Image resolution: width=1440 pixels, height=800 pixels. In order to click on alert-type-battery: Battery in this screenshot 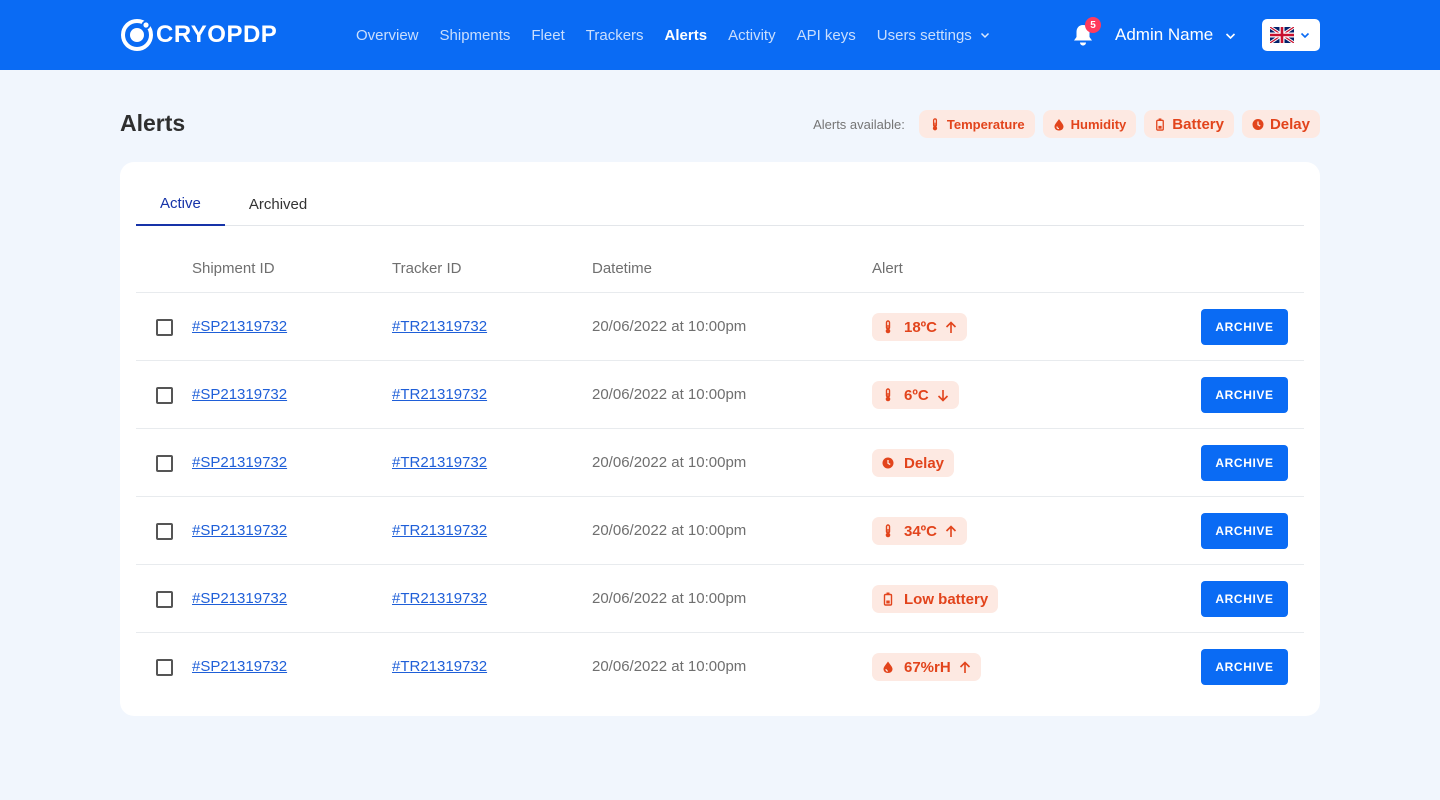, I will do `click(1189, 124)`.